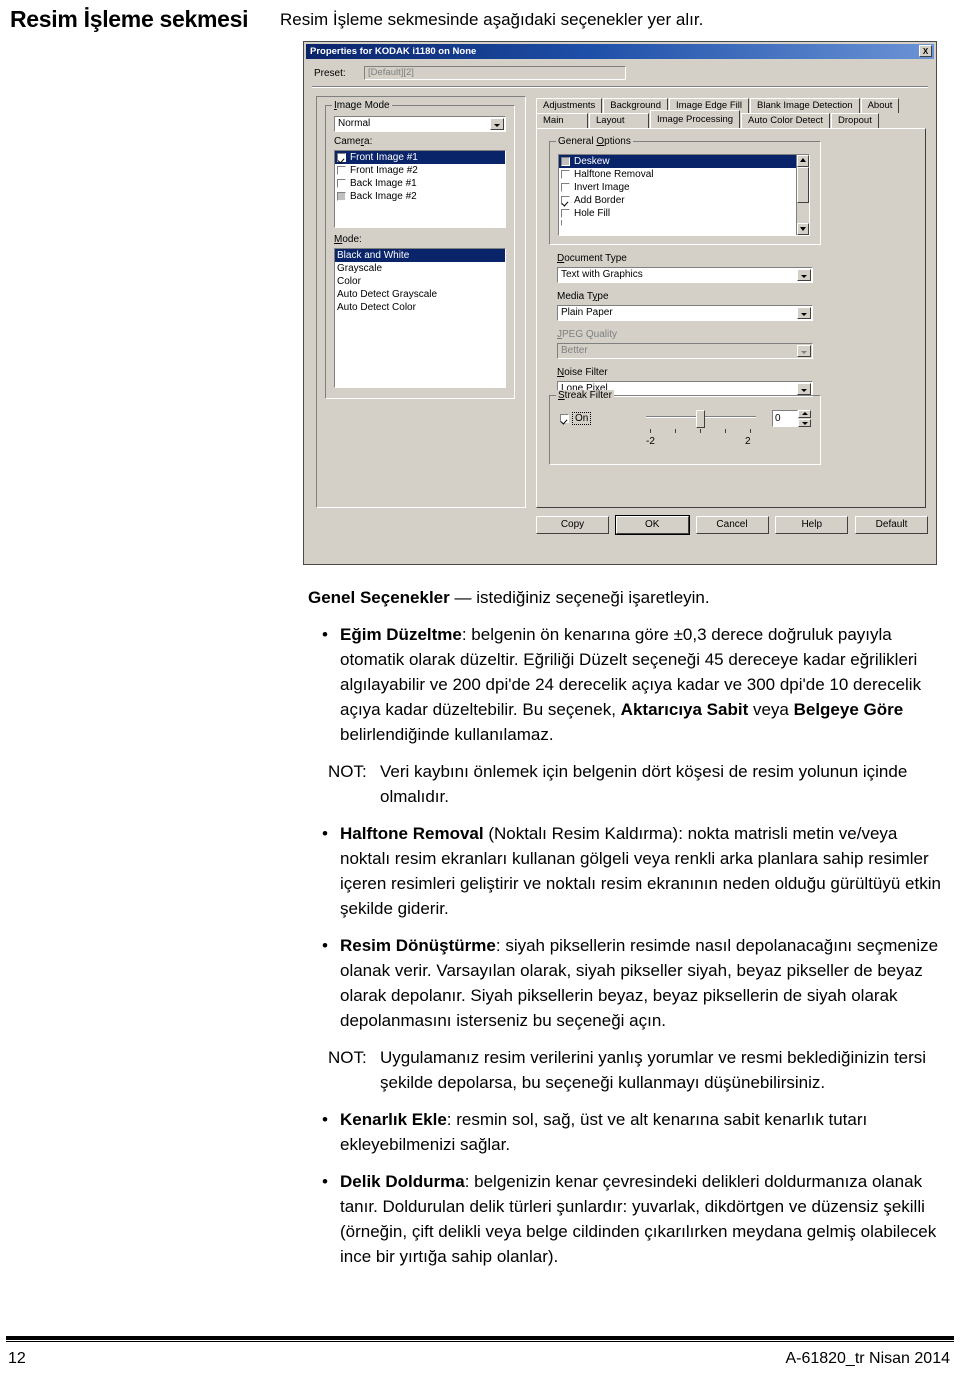  What do you see at coordinates (420, 307) in the screenshot?
I see `list-item: Auto Detect Color` at bounding box center [420, 307].